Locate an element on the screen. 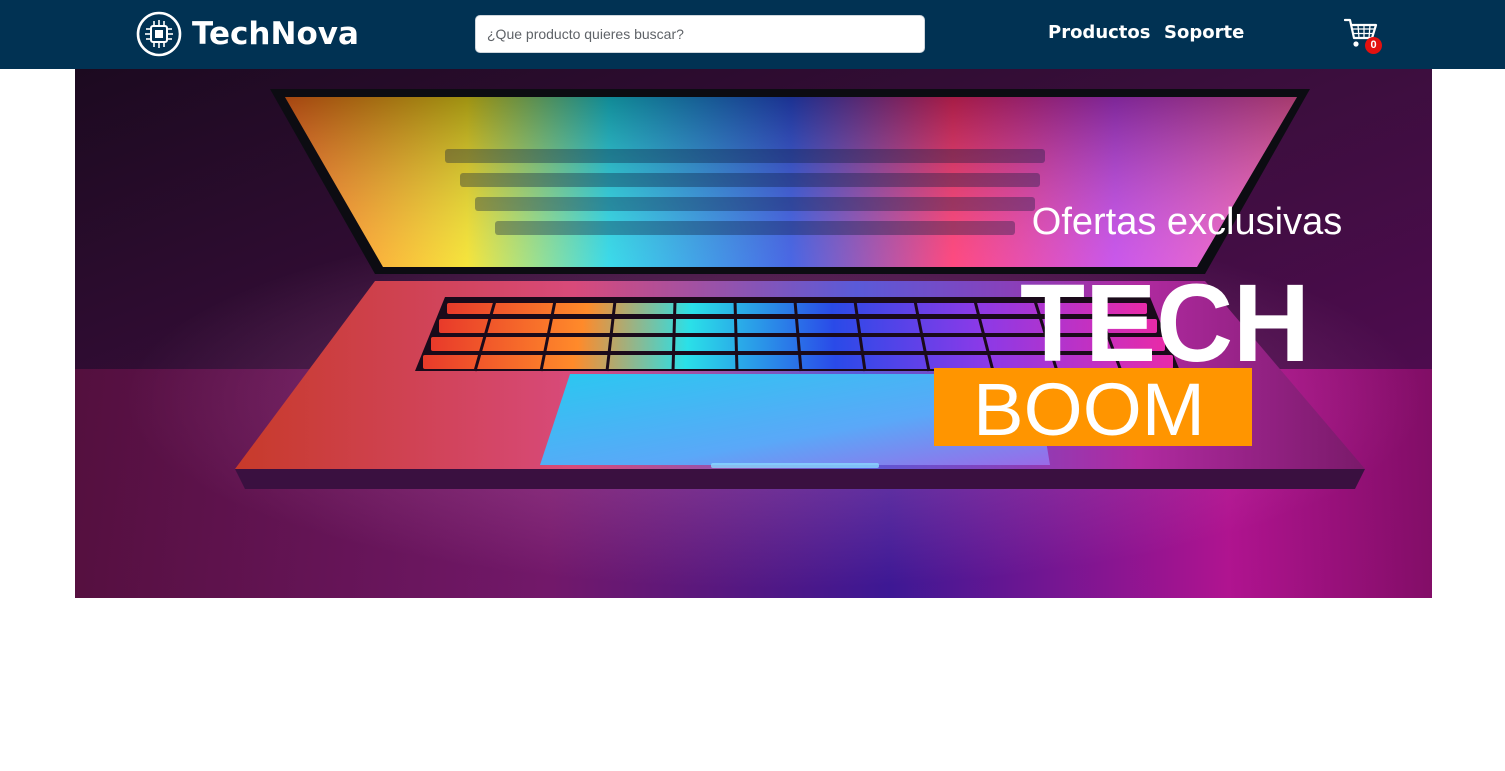  brand-name: TechNova is located at coordinates (275, 34).